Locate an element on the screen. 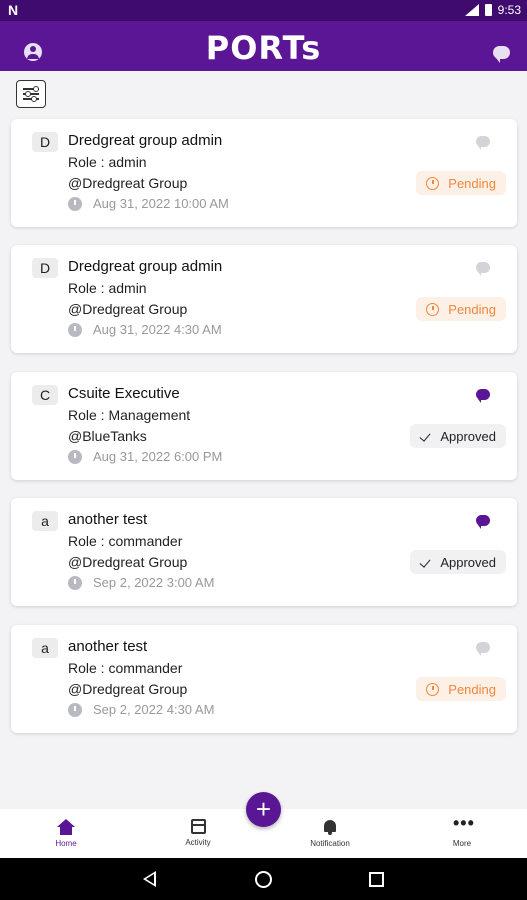  status-icons: 9:53 is located at coordinates (492, 10).